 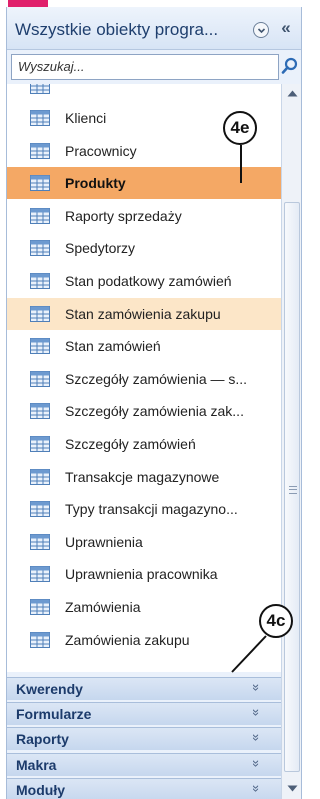 What do you see at coordinates (130, 444) in the screenshot?
I see `list-item-label: Szczegóły zamówień` at bounding box center [130, 444].